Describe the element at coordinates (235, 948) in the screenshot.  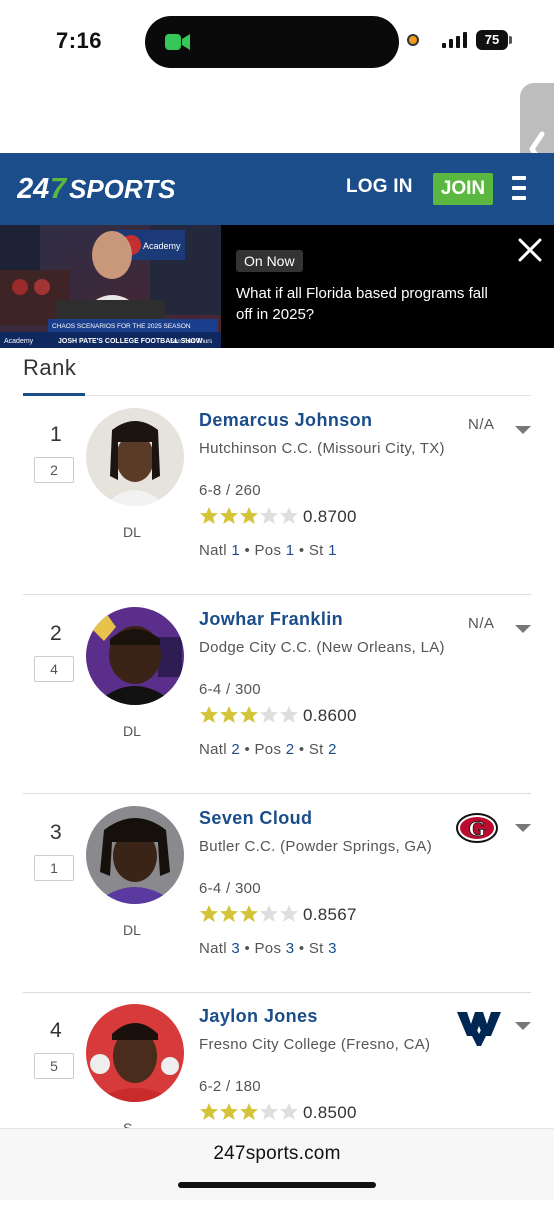
I see `national-rank: 3` at that location.